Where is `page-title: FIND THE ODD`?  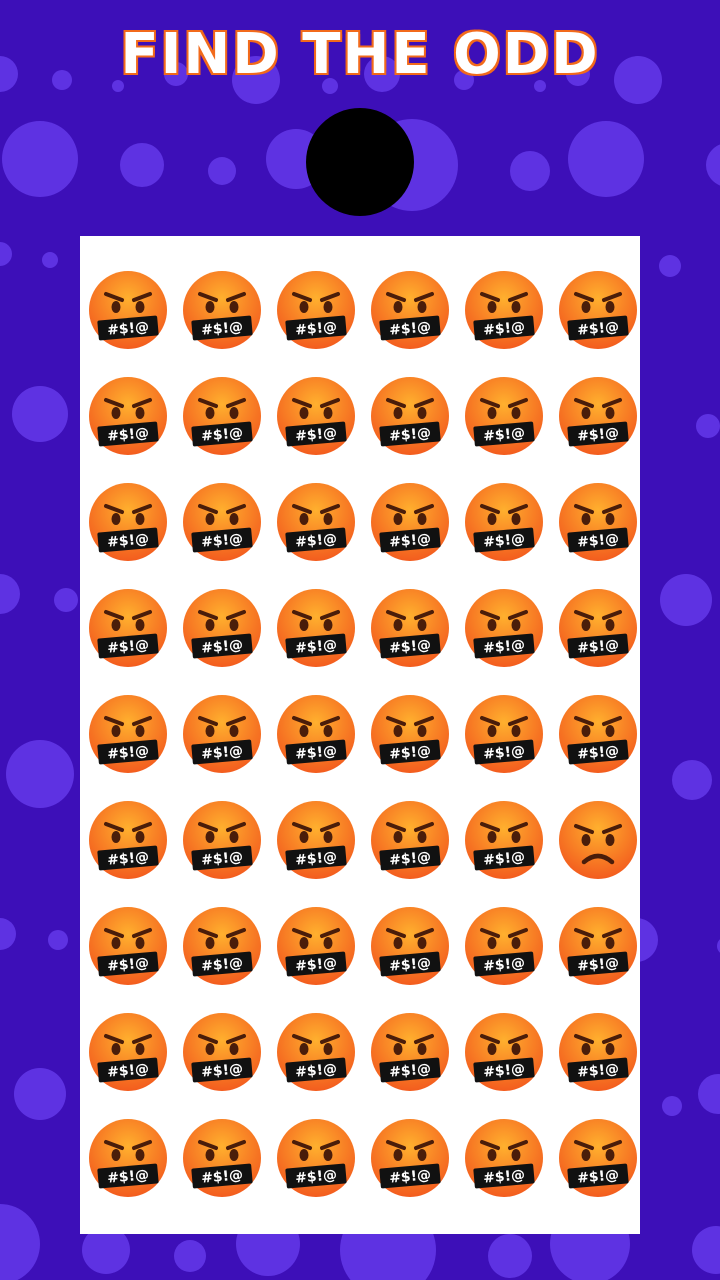 page-title: FIND THE ODD is located at coordinates (359, 55).